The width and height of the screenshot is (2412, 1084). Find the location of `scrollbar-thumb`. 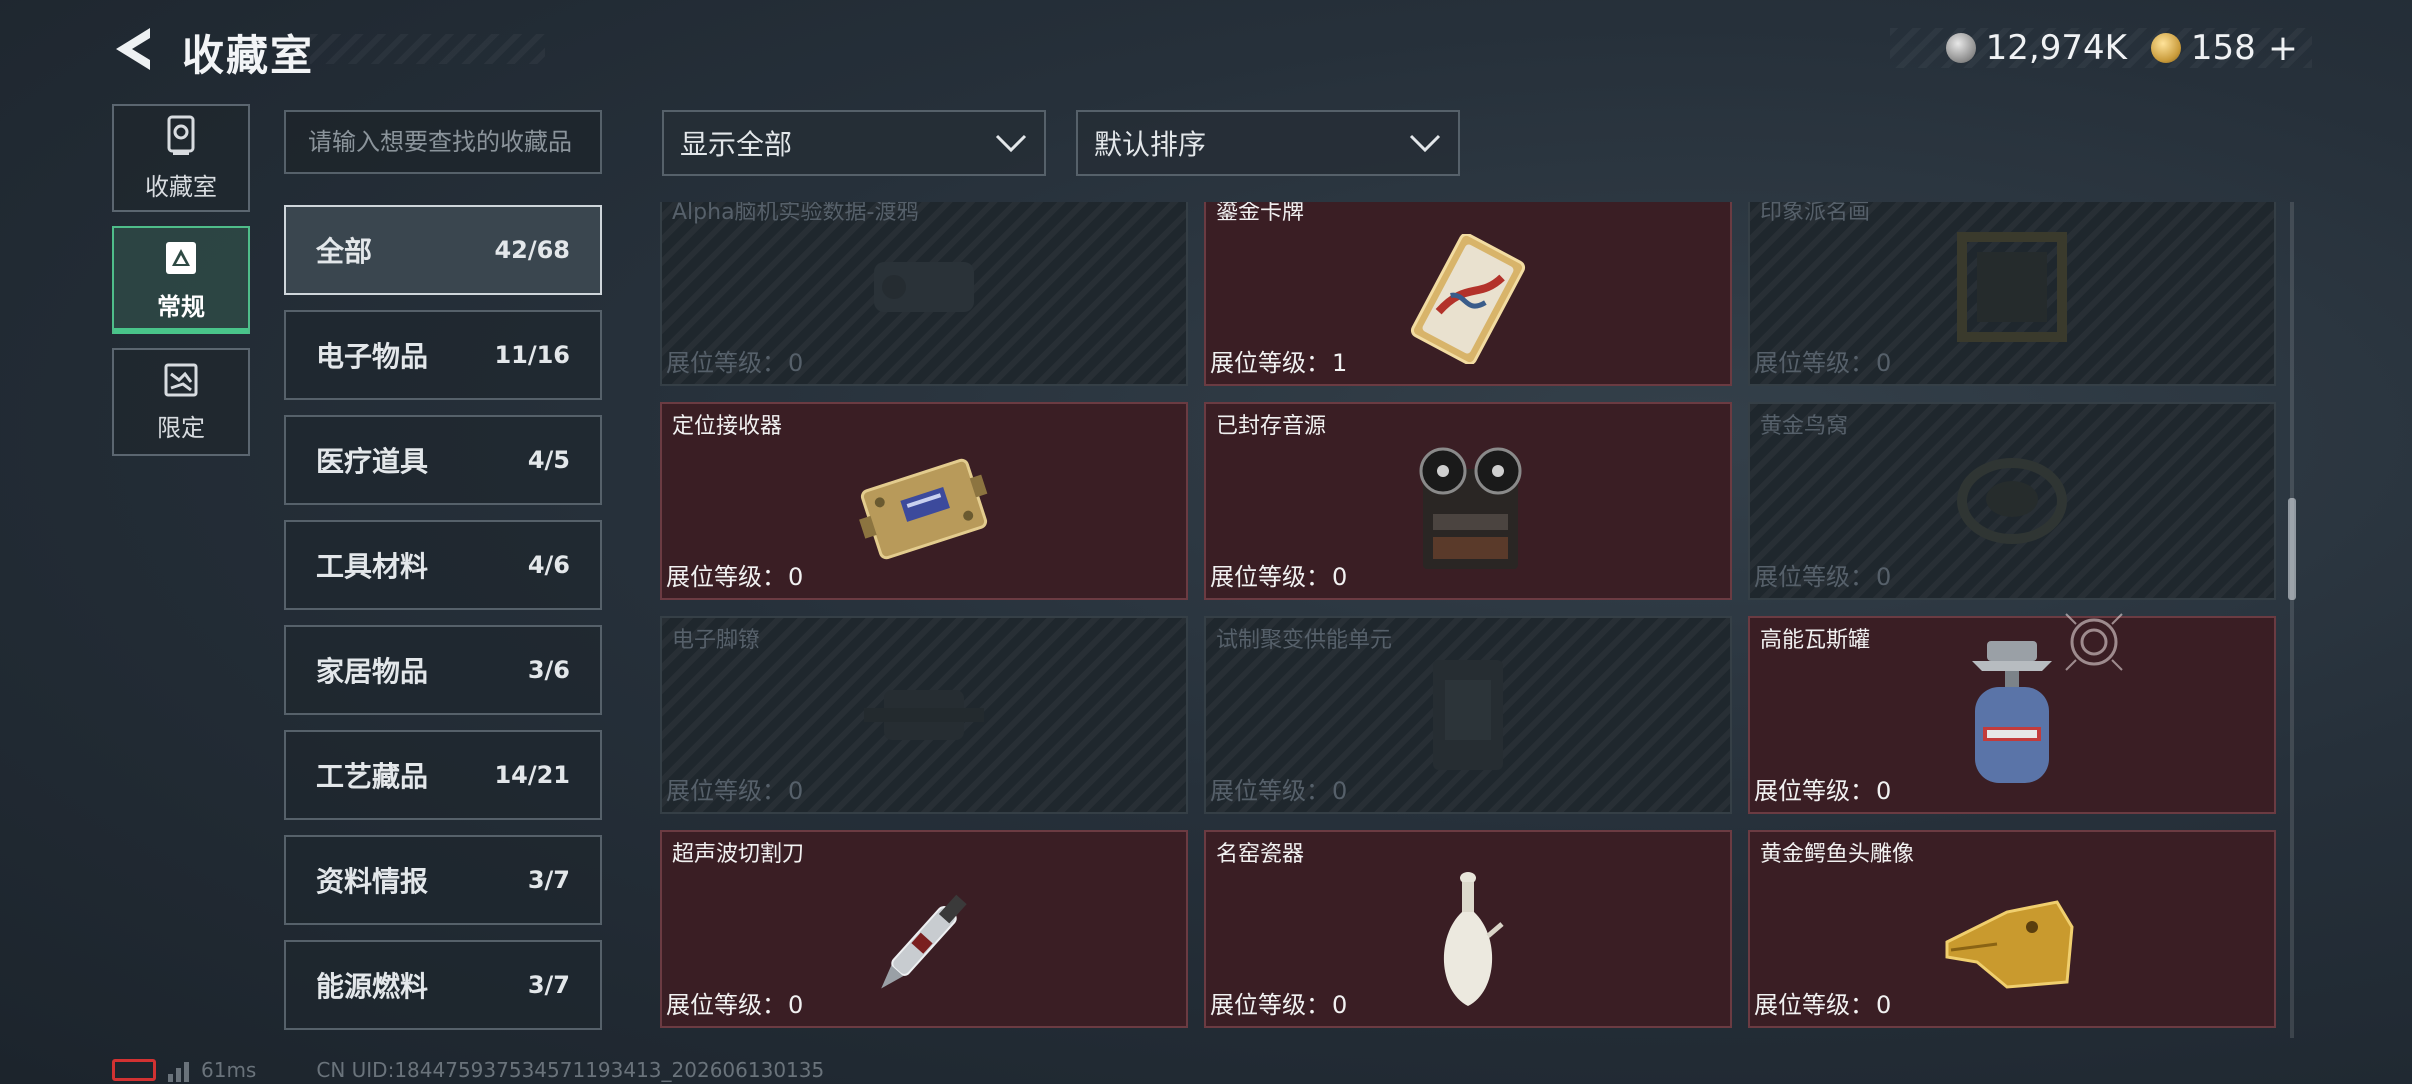

scrollbar-thumb is located at coordinates (2292, 549).